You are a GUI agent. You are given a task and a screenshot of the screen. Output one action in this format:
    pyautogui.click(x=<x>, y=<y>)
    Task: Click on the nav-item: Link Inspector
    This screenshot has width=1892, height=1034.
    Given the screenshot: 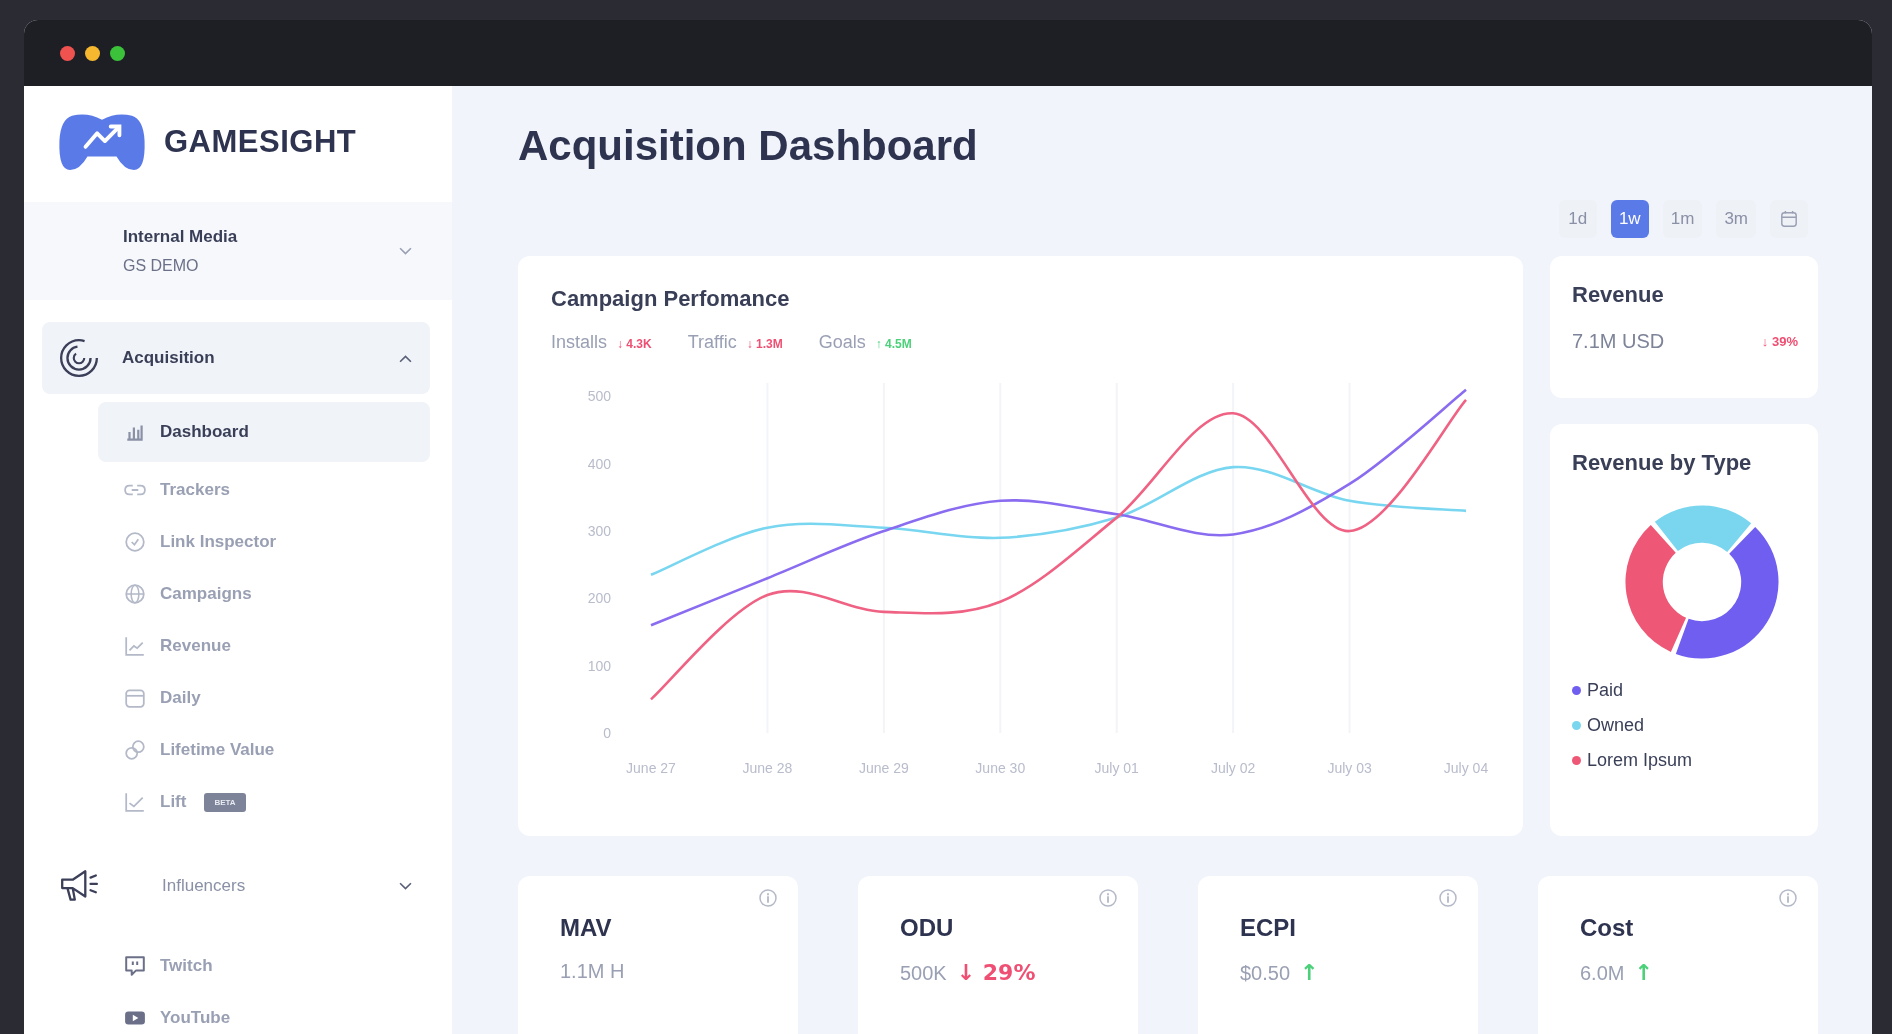 What is the action you would take?
    pyautogui.click(x=264, y=542)
    